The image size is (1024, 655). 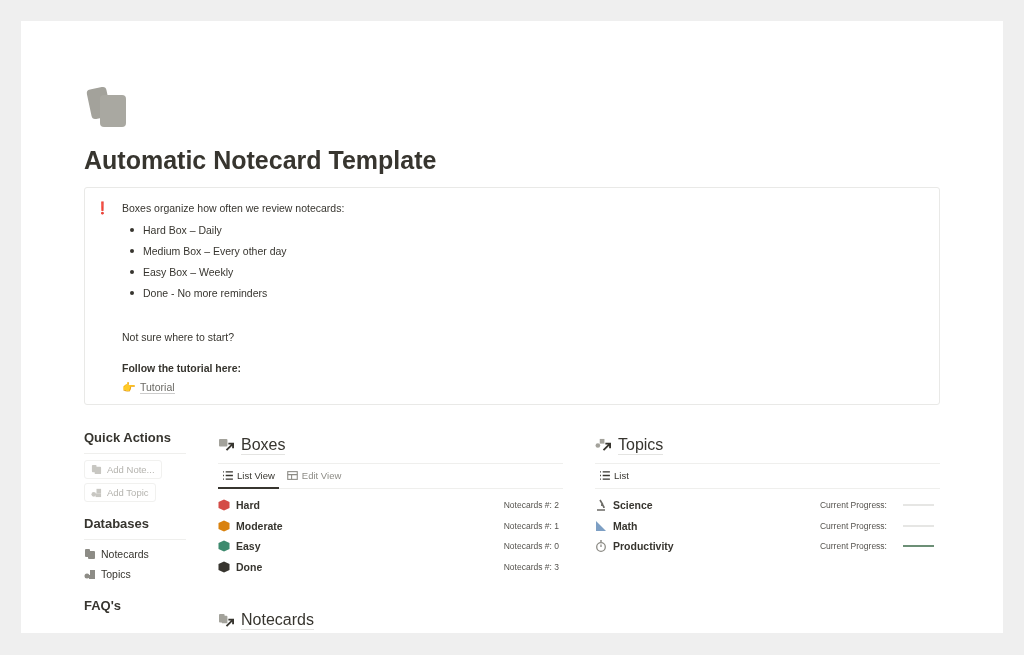 What do you see at coordinates (135, 442) in the screenshot?
I see `section-heading: Quick Actions` at bounding box center [135, 442].